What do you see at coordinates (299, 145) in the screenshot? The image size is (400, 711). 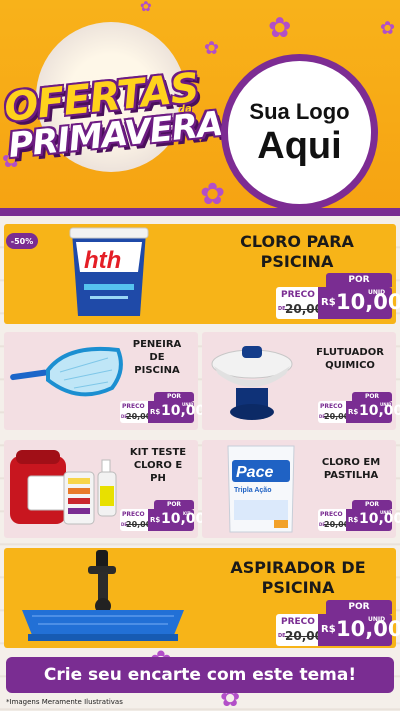 I see `logo-text-line2: Aqui` at bounding box center [299, 145].